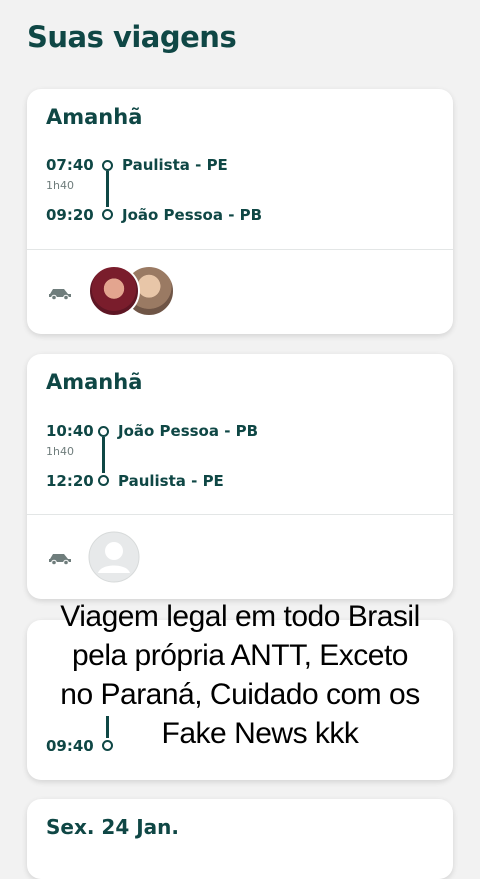 This screenshot has width=480, height=879. I want to click on destination-place: Paulista - PE, so click(171, 481).